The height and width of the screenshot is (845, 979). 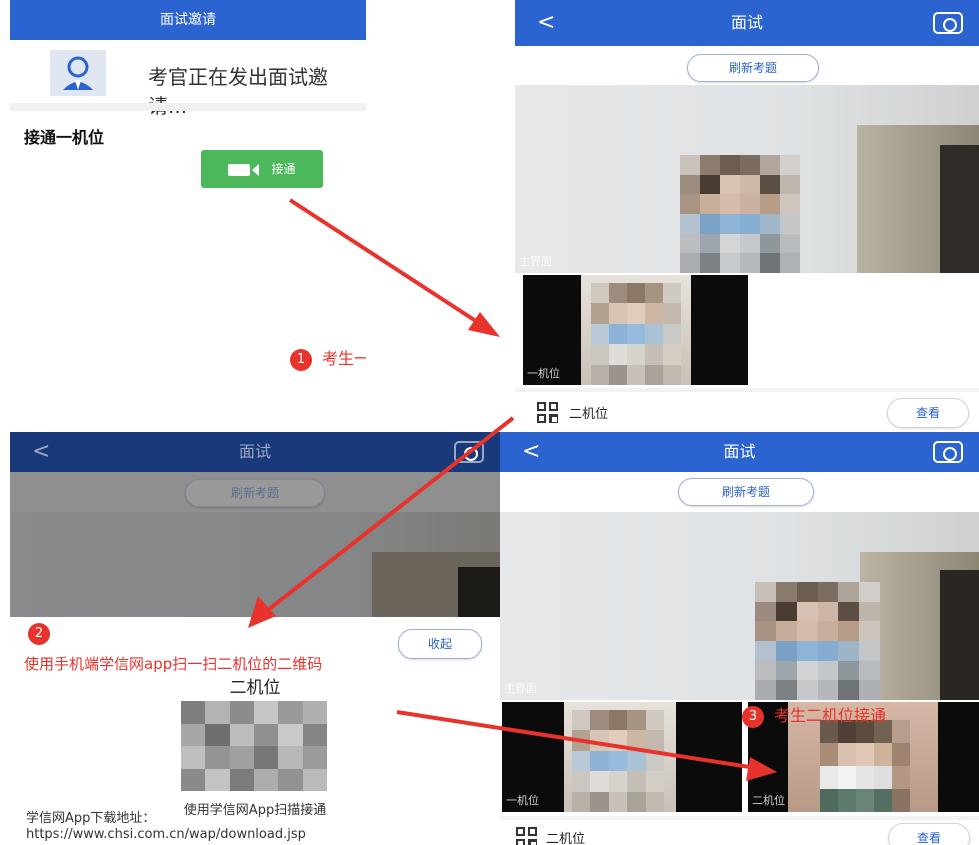 I want to click on annotation-2-number: 2, so click(x=39, y=634).